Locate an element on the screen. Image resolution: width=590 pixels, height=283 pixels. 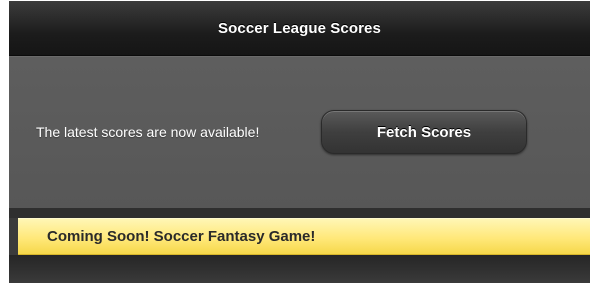
scores-available-message: The latest scores are now available! is located at coordinates (148, 132).